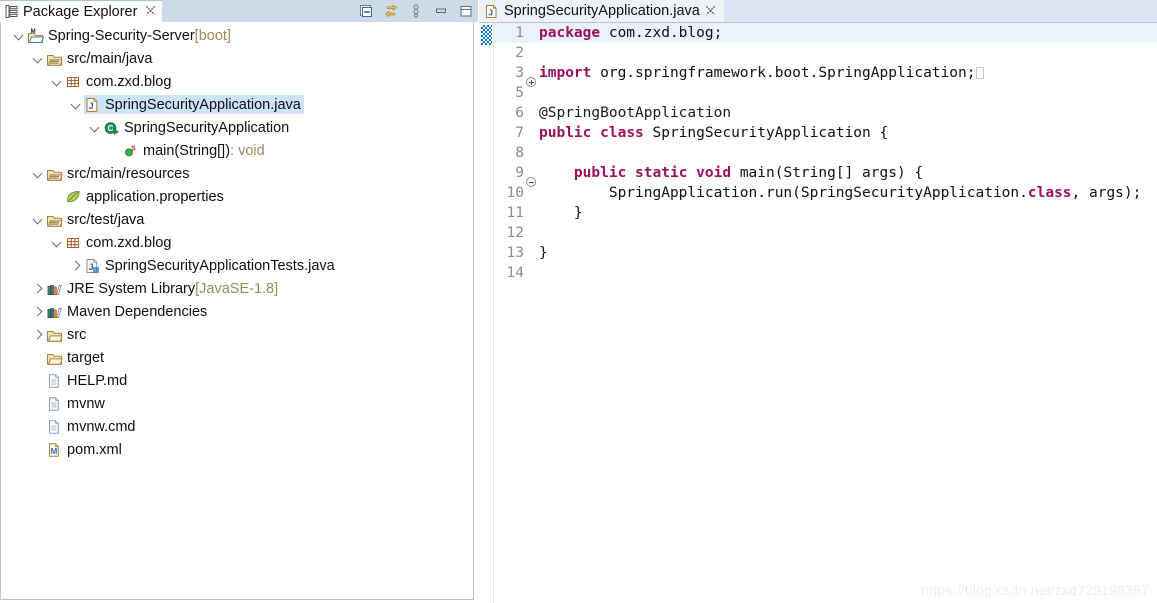 The width and height of the screenshot is (1157, 603). I want to click on code-line: 13}, so click(825, 253).